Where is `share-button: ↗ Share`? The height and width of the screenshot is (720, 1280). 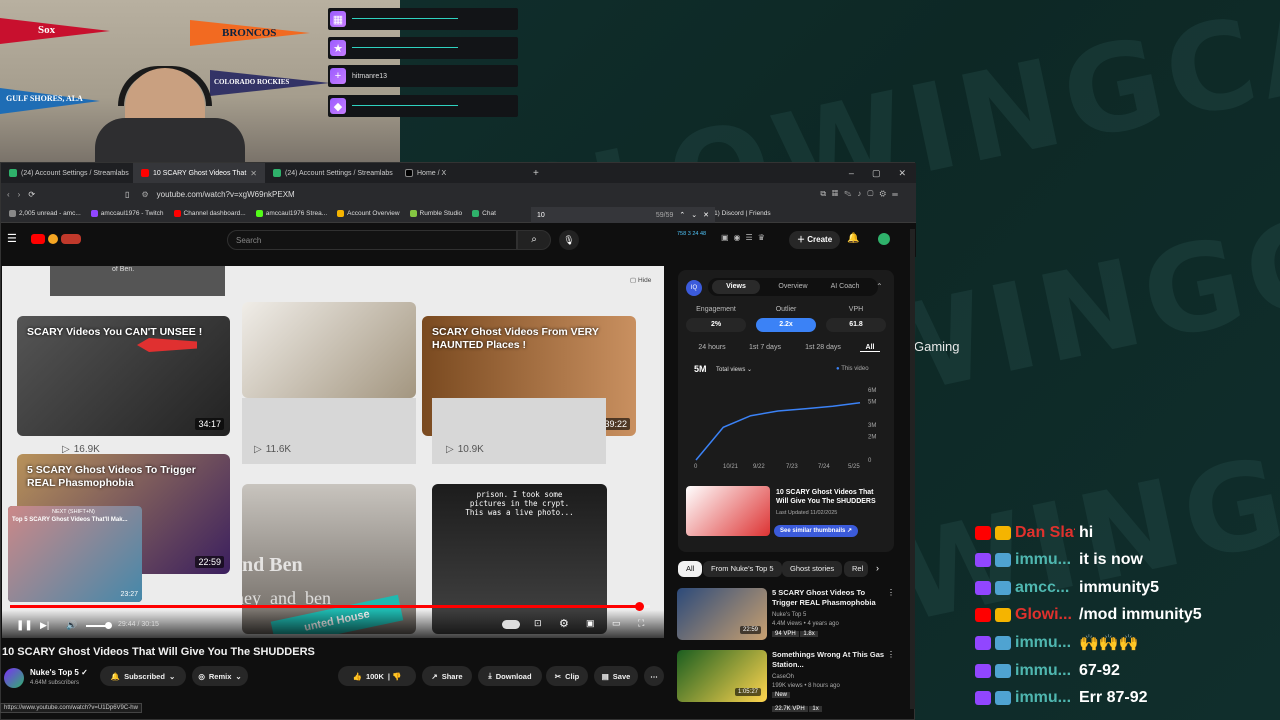
share-button: ↗ Share is located at coordinates (447, 676).